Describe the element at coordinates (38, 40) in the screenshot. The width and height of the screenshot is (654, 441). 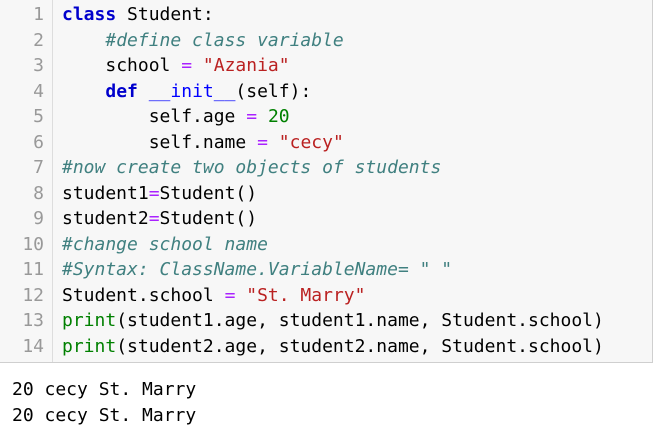
I see `line-number: 2` at that location.